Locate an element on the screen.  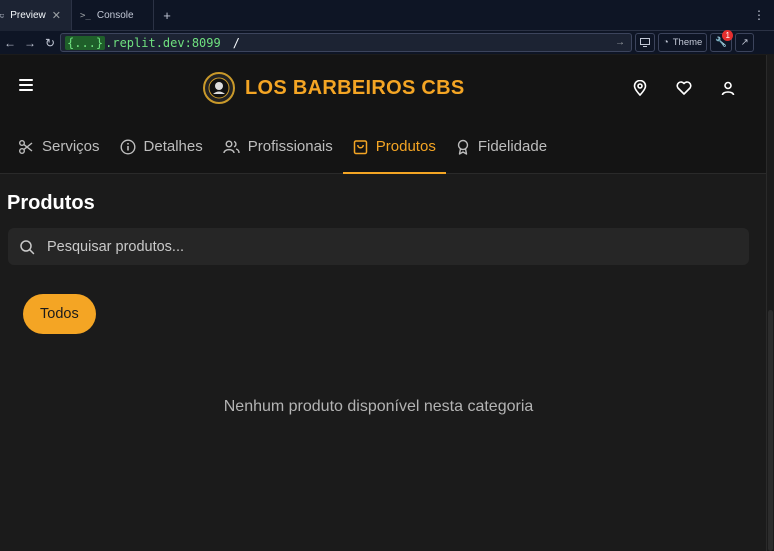
tab-profissionais: Profissionais is located at coordinates (278, 146).